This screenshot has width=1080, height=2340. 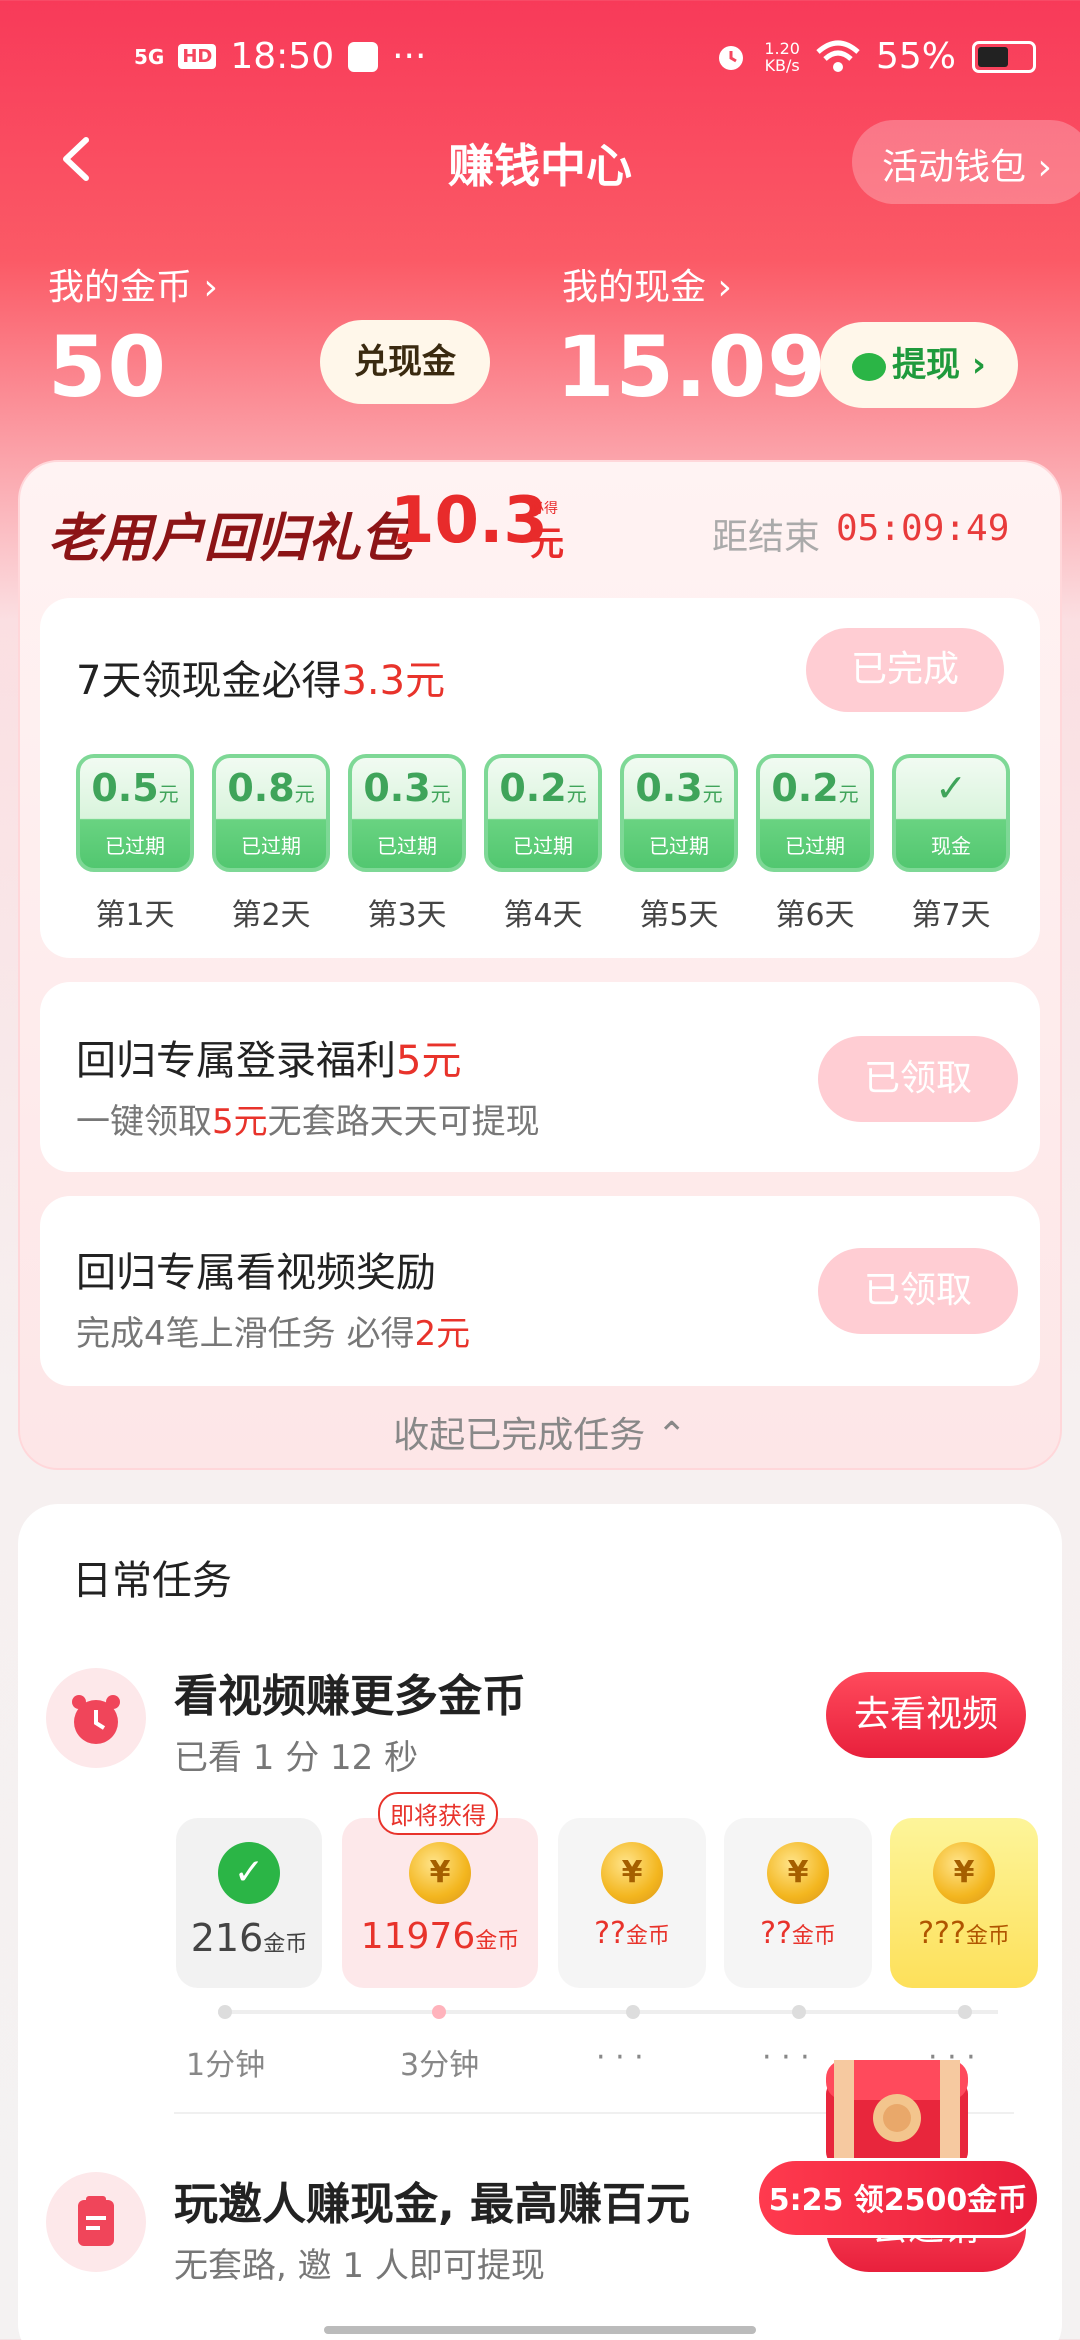 I want to click on signal-icon: 5G, so click(x=149, y=56).